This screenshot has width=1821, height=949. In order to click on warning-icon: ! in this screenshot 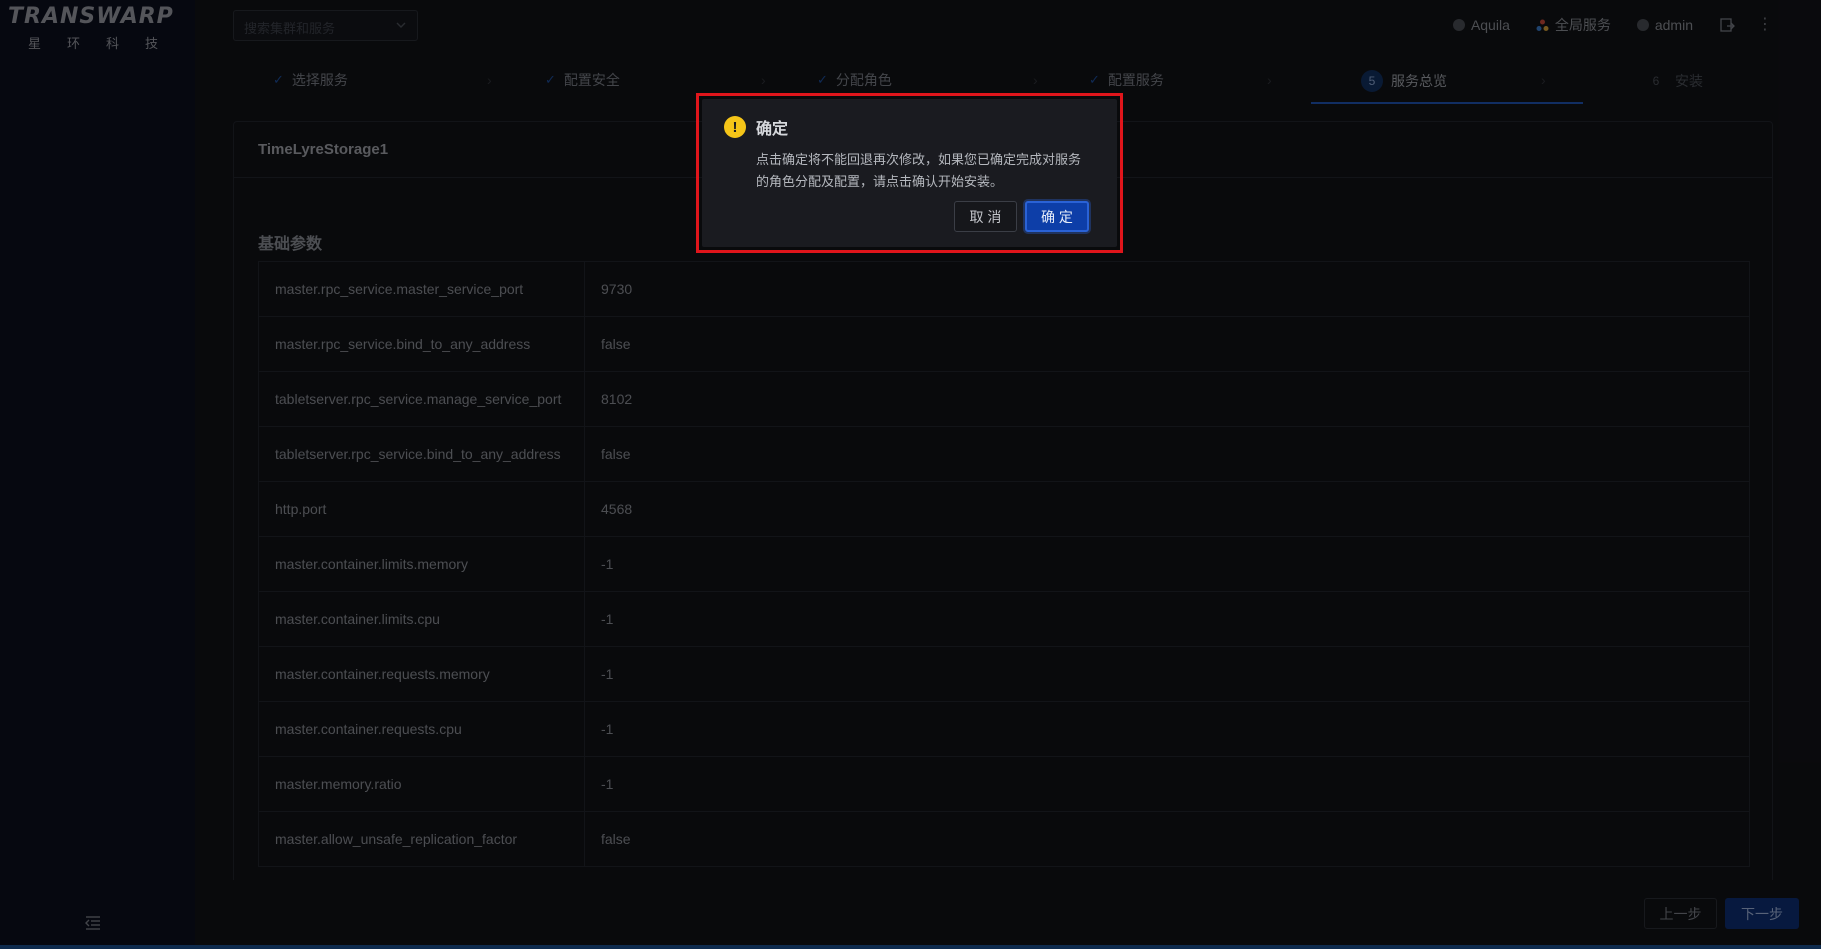, I will do `click(735, 127)`.